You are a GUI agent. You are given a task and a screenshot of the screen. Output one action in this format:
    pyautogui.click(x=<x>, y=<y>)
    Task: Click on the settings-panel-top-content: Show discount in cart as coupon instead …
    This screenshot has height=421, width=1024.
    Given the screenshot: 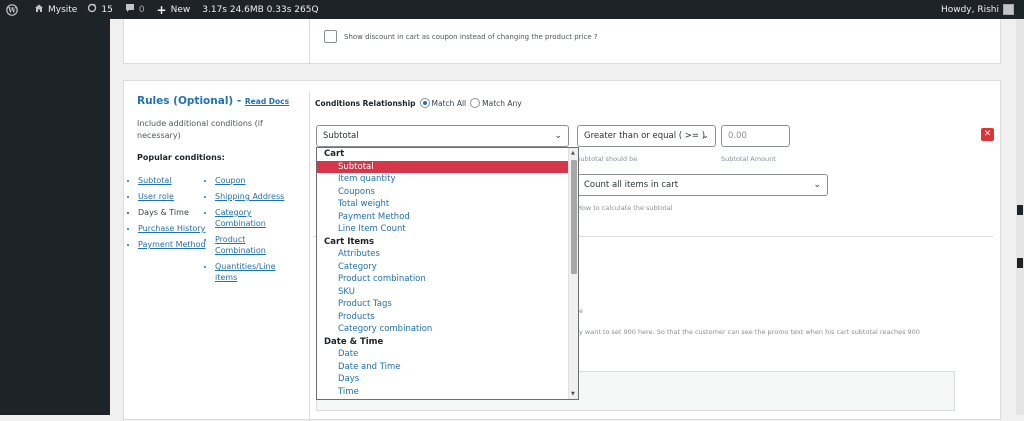 What is the action you would take?
    pyautogui.click(x=655, y=41)
    